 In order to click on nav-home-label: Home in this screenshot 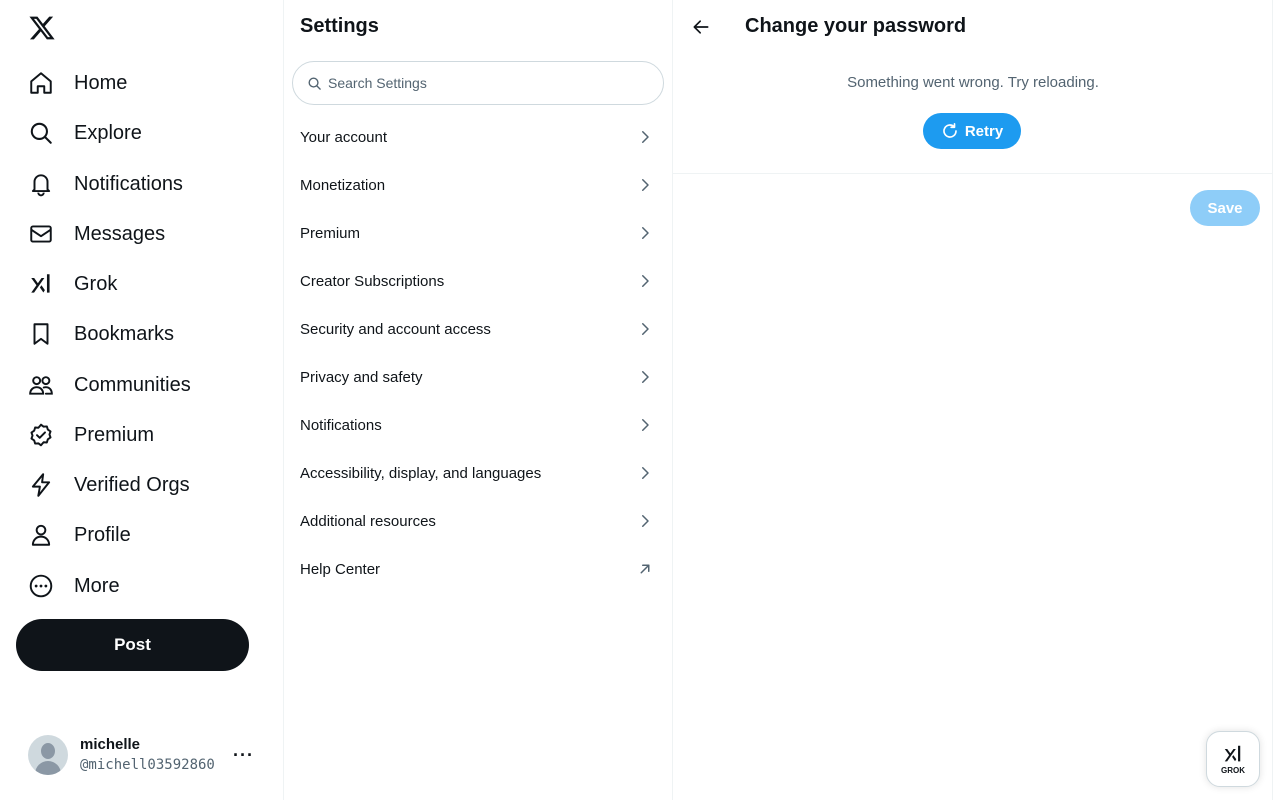, I will do `click(101, 82)`.